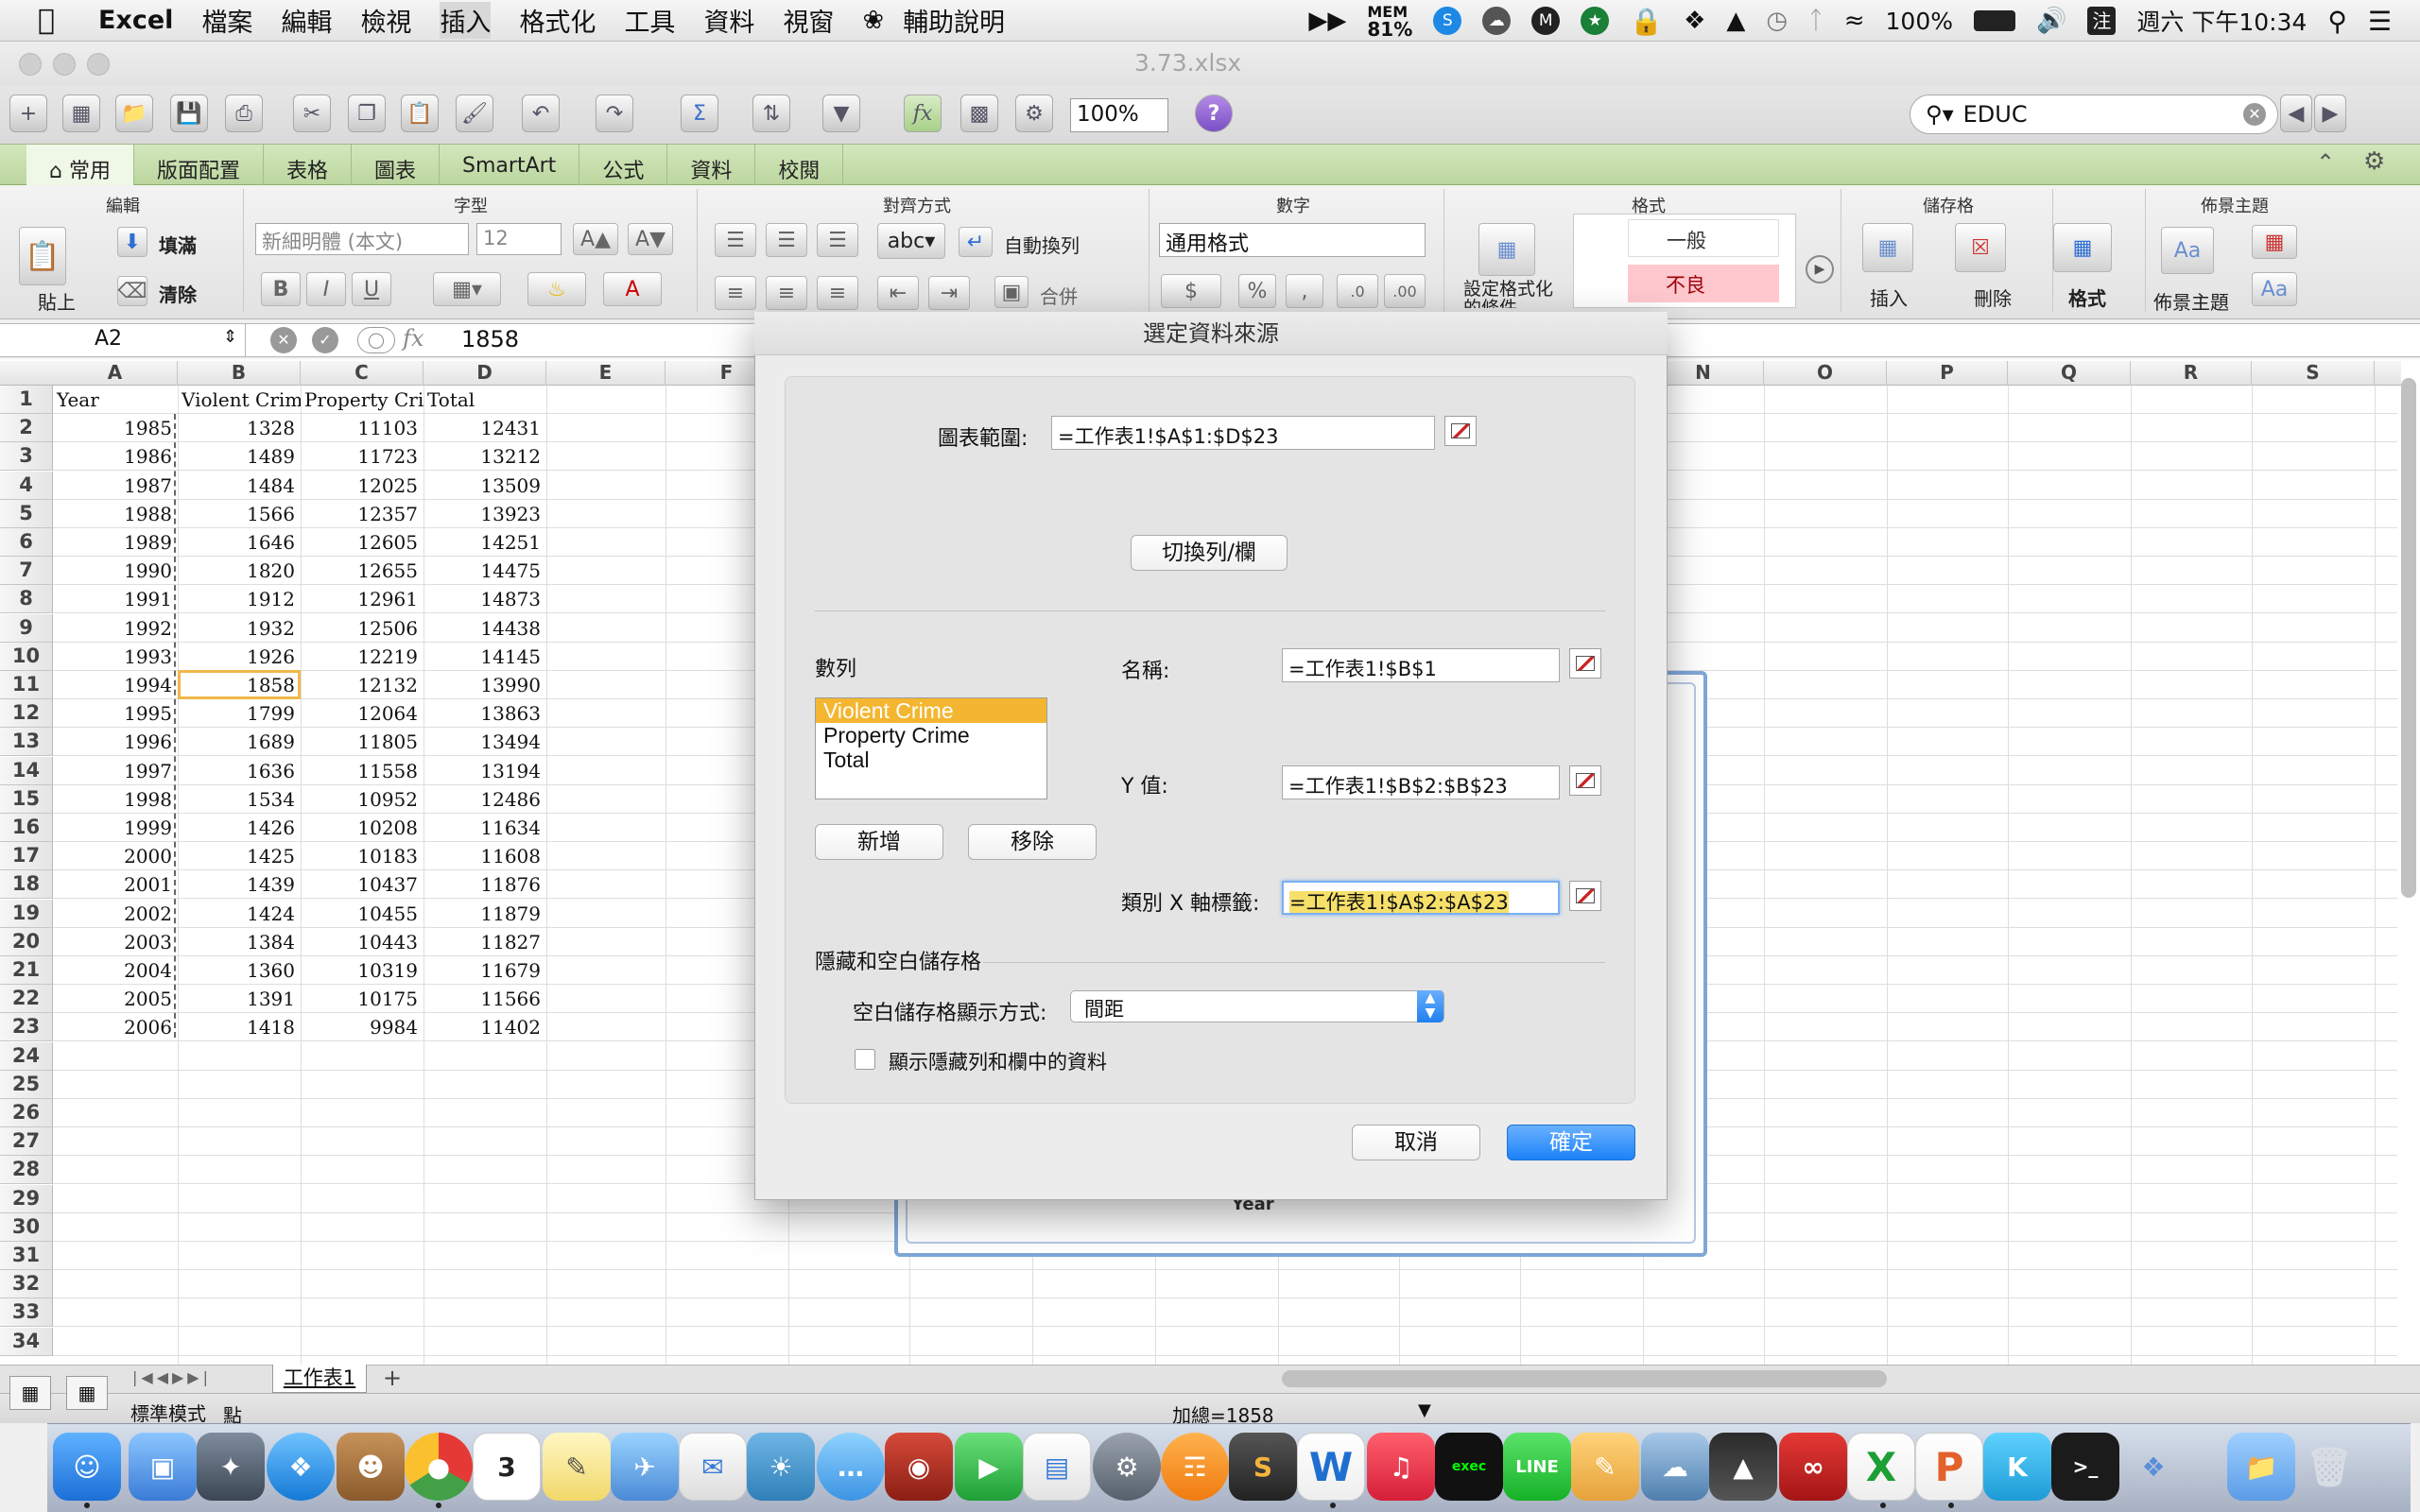  Describe the element at coordinates (711, 165) in the screenshot. I see `tab-data: 資料` at that location.